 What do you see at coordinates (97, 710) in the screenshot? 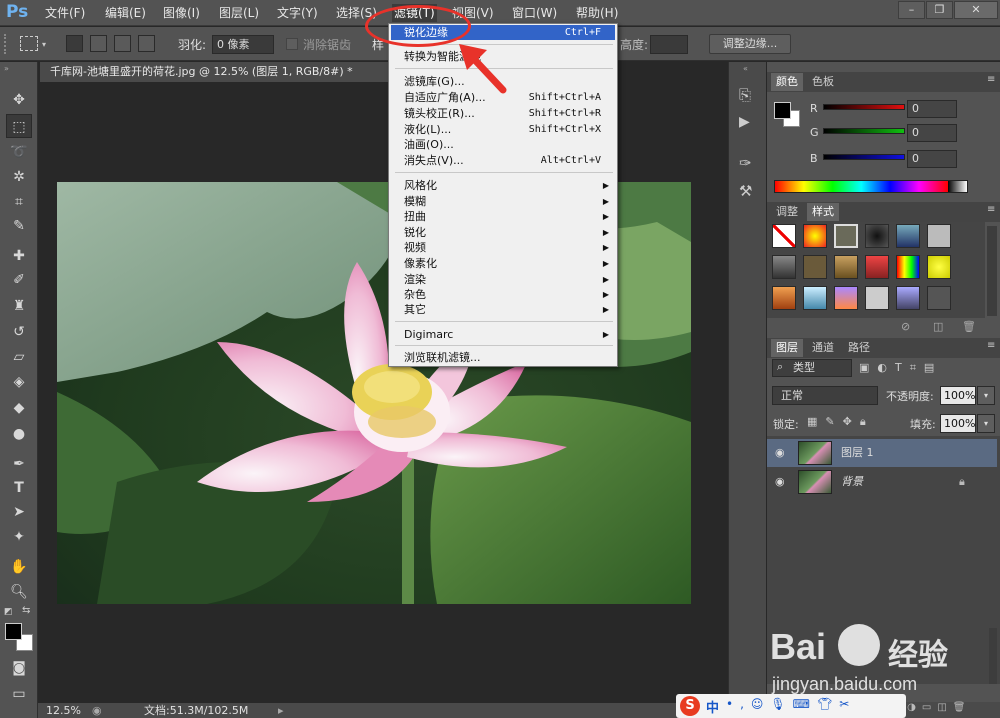
I see `status-menu-icon: ◉` at bounding box center [97, 710].